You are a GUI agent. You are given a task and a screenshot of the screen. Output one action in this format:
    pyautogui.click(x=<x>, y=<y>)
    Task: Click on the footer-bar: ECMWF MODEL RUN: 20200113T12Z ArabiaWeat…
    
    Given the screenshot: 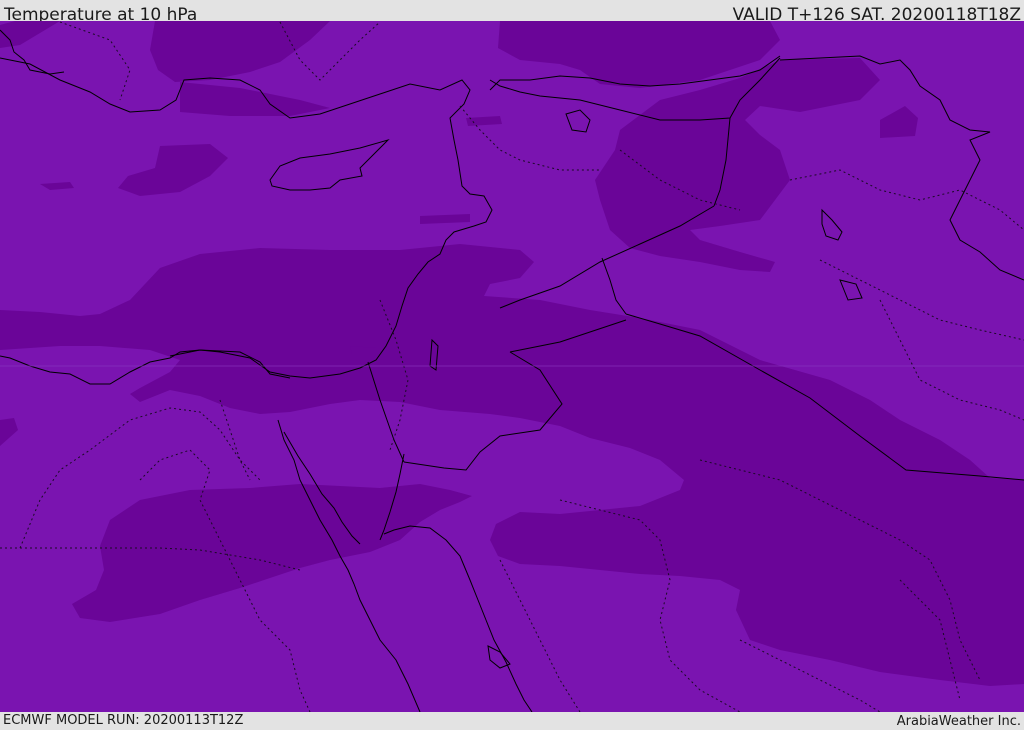 What is the action you would take?
    pyautogui.click(x=512, y=720)
    